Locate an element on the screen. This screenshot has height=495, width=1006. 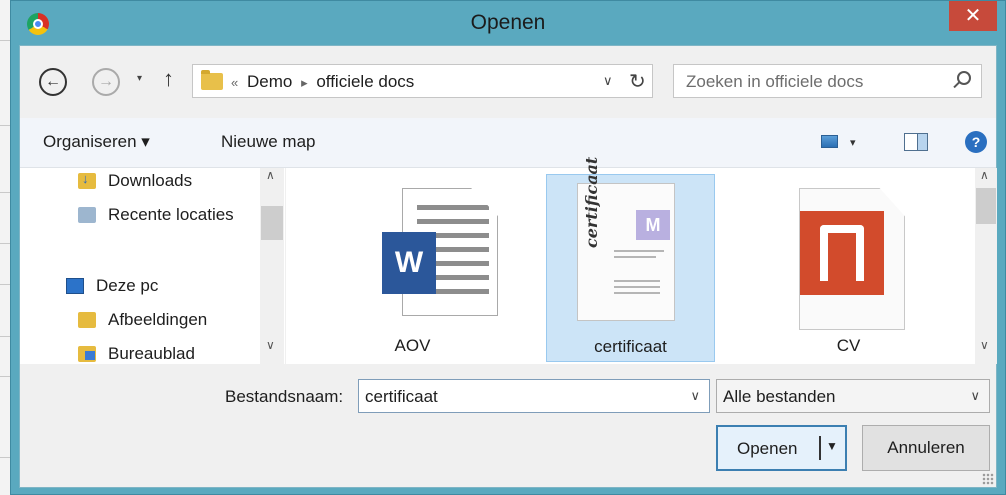
filename-input: certificaat ∨ is located at coordinates (534, 396).